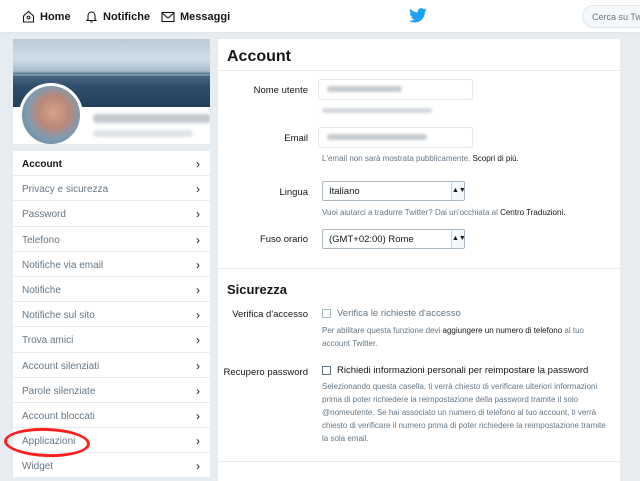  I want to click on username-field, so click(395, 89).